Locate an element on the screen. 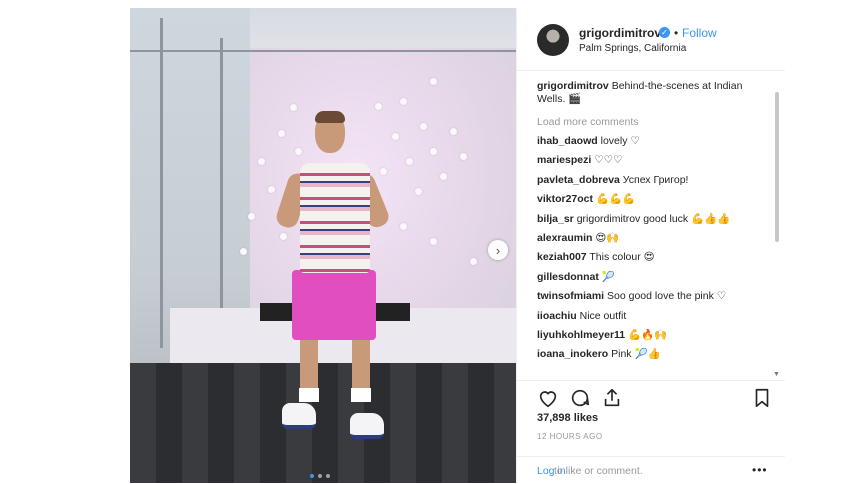 This screenshot has width=860, height=484. comment-username: liyuhkohlmeyer11 is located at coordinates (581, 335).